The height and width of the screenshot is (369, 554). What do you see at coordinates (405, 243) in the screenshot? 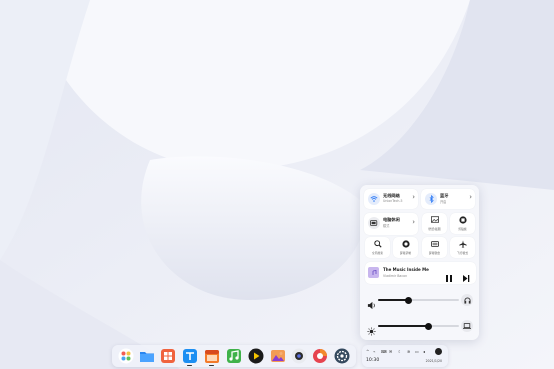
I see `record-icon` at bounding box center [405, 243].